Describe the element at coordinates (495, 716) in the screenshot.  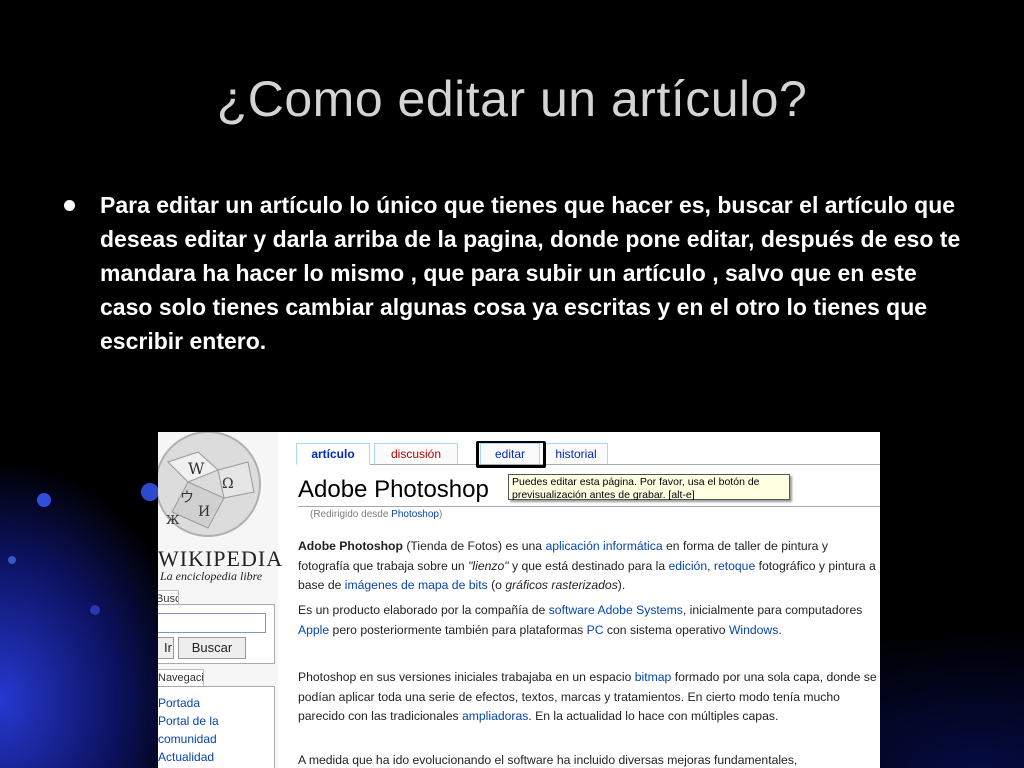
I see `link-ampliadoras: ampliadoras` at that location.